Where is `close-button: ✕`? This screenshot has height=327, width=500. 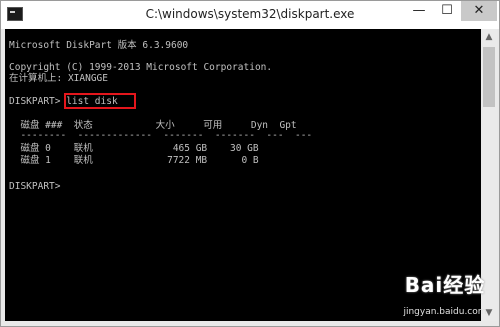 close-button: ✕ is located at coordinates (479, 11).